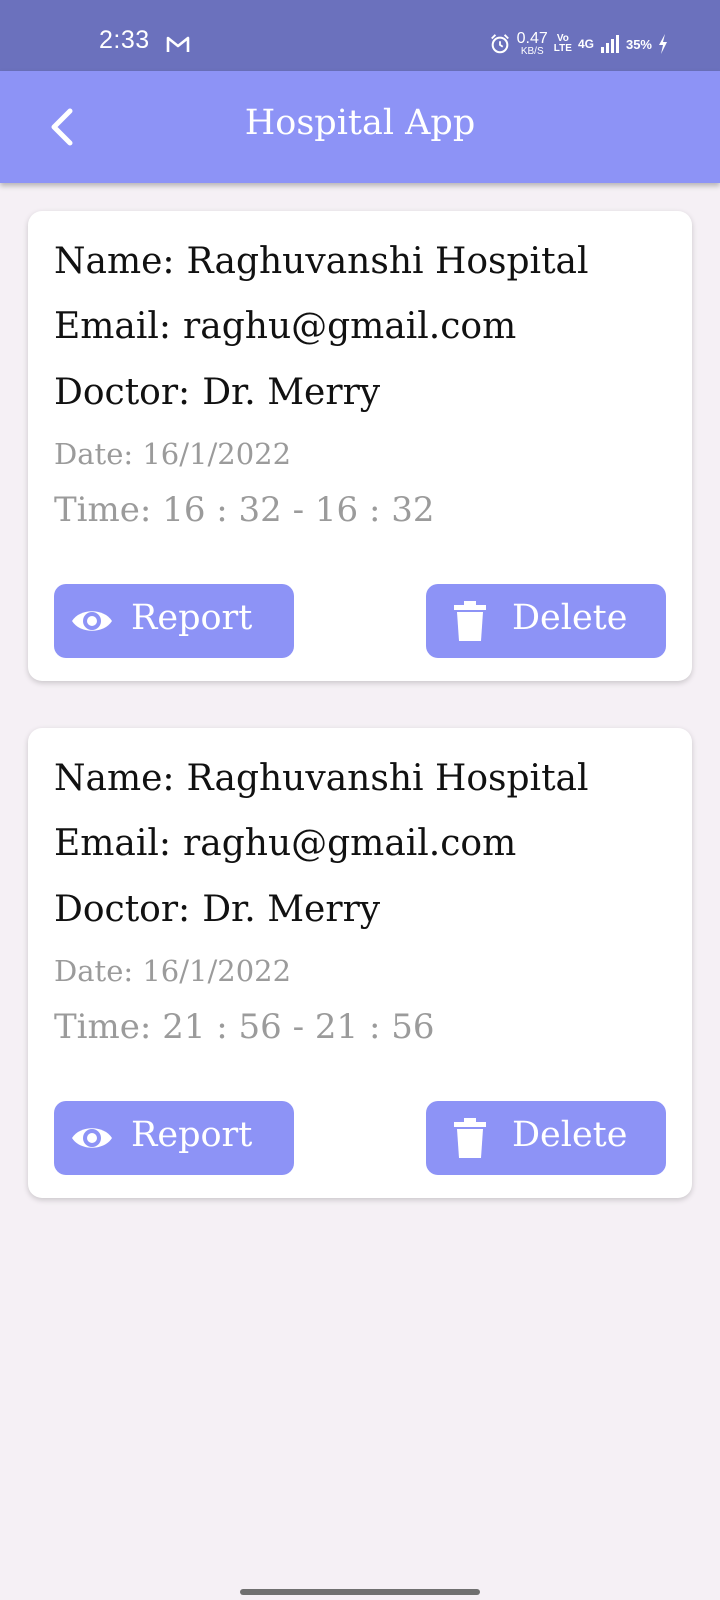 The width and height of the screenshot is (720, 1600). What do you see at coordinates (360, 35) in the screenshot?
I see `status-bar: 2:33 0.47 KB/S Vo LTE 4G 35%` at bounding box center [360, 35].